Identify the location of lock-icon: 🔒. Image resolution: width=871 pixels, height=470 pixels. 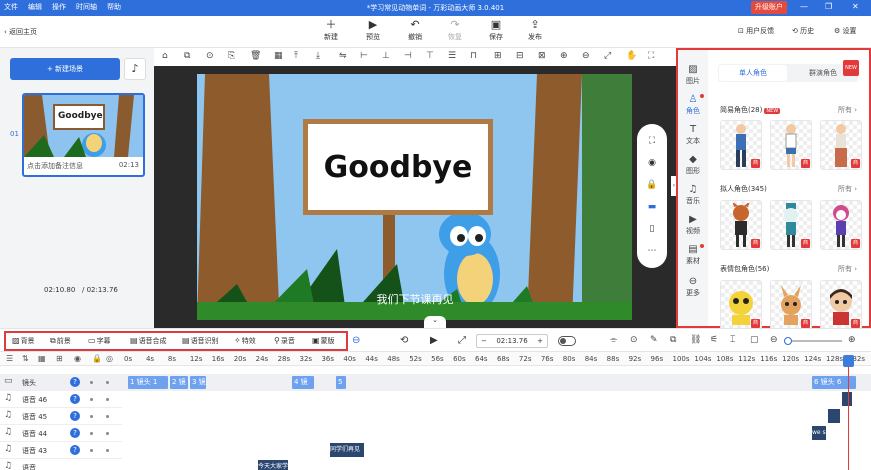
(97, 358).